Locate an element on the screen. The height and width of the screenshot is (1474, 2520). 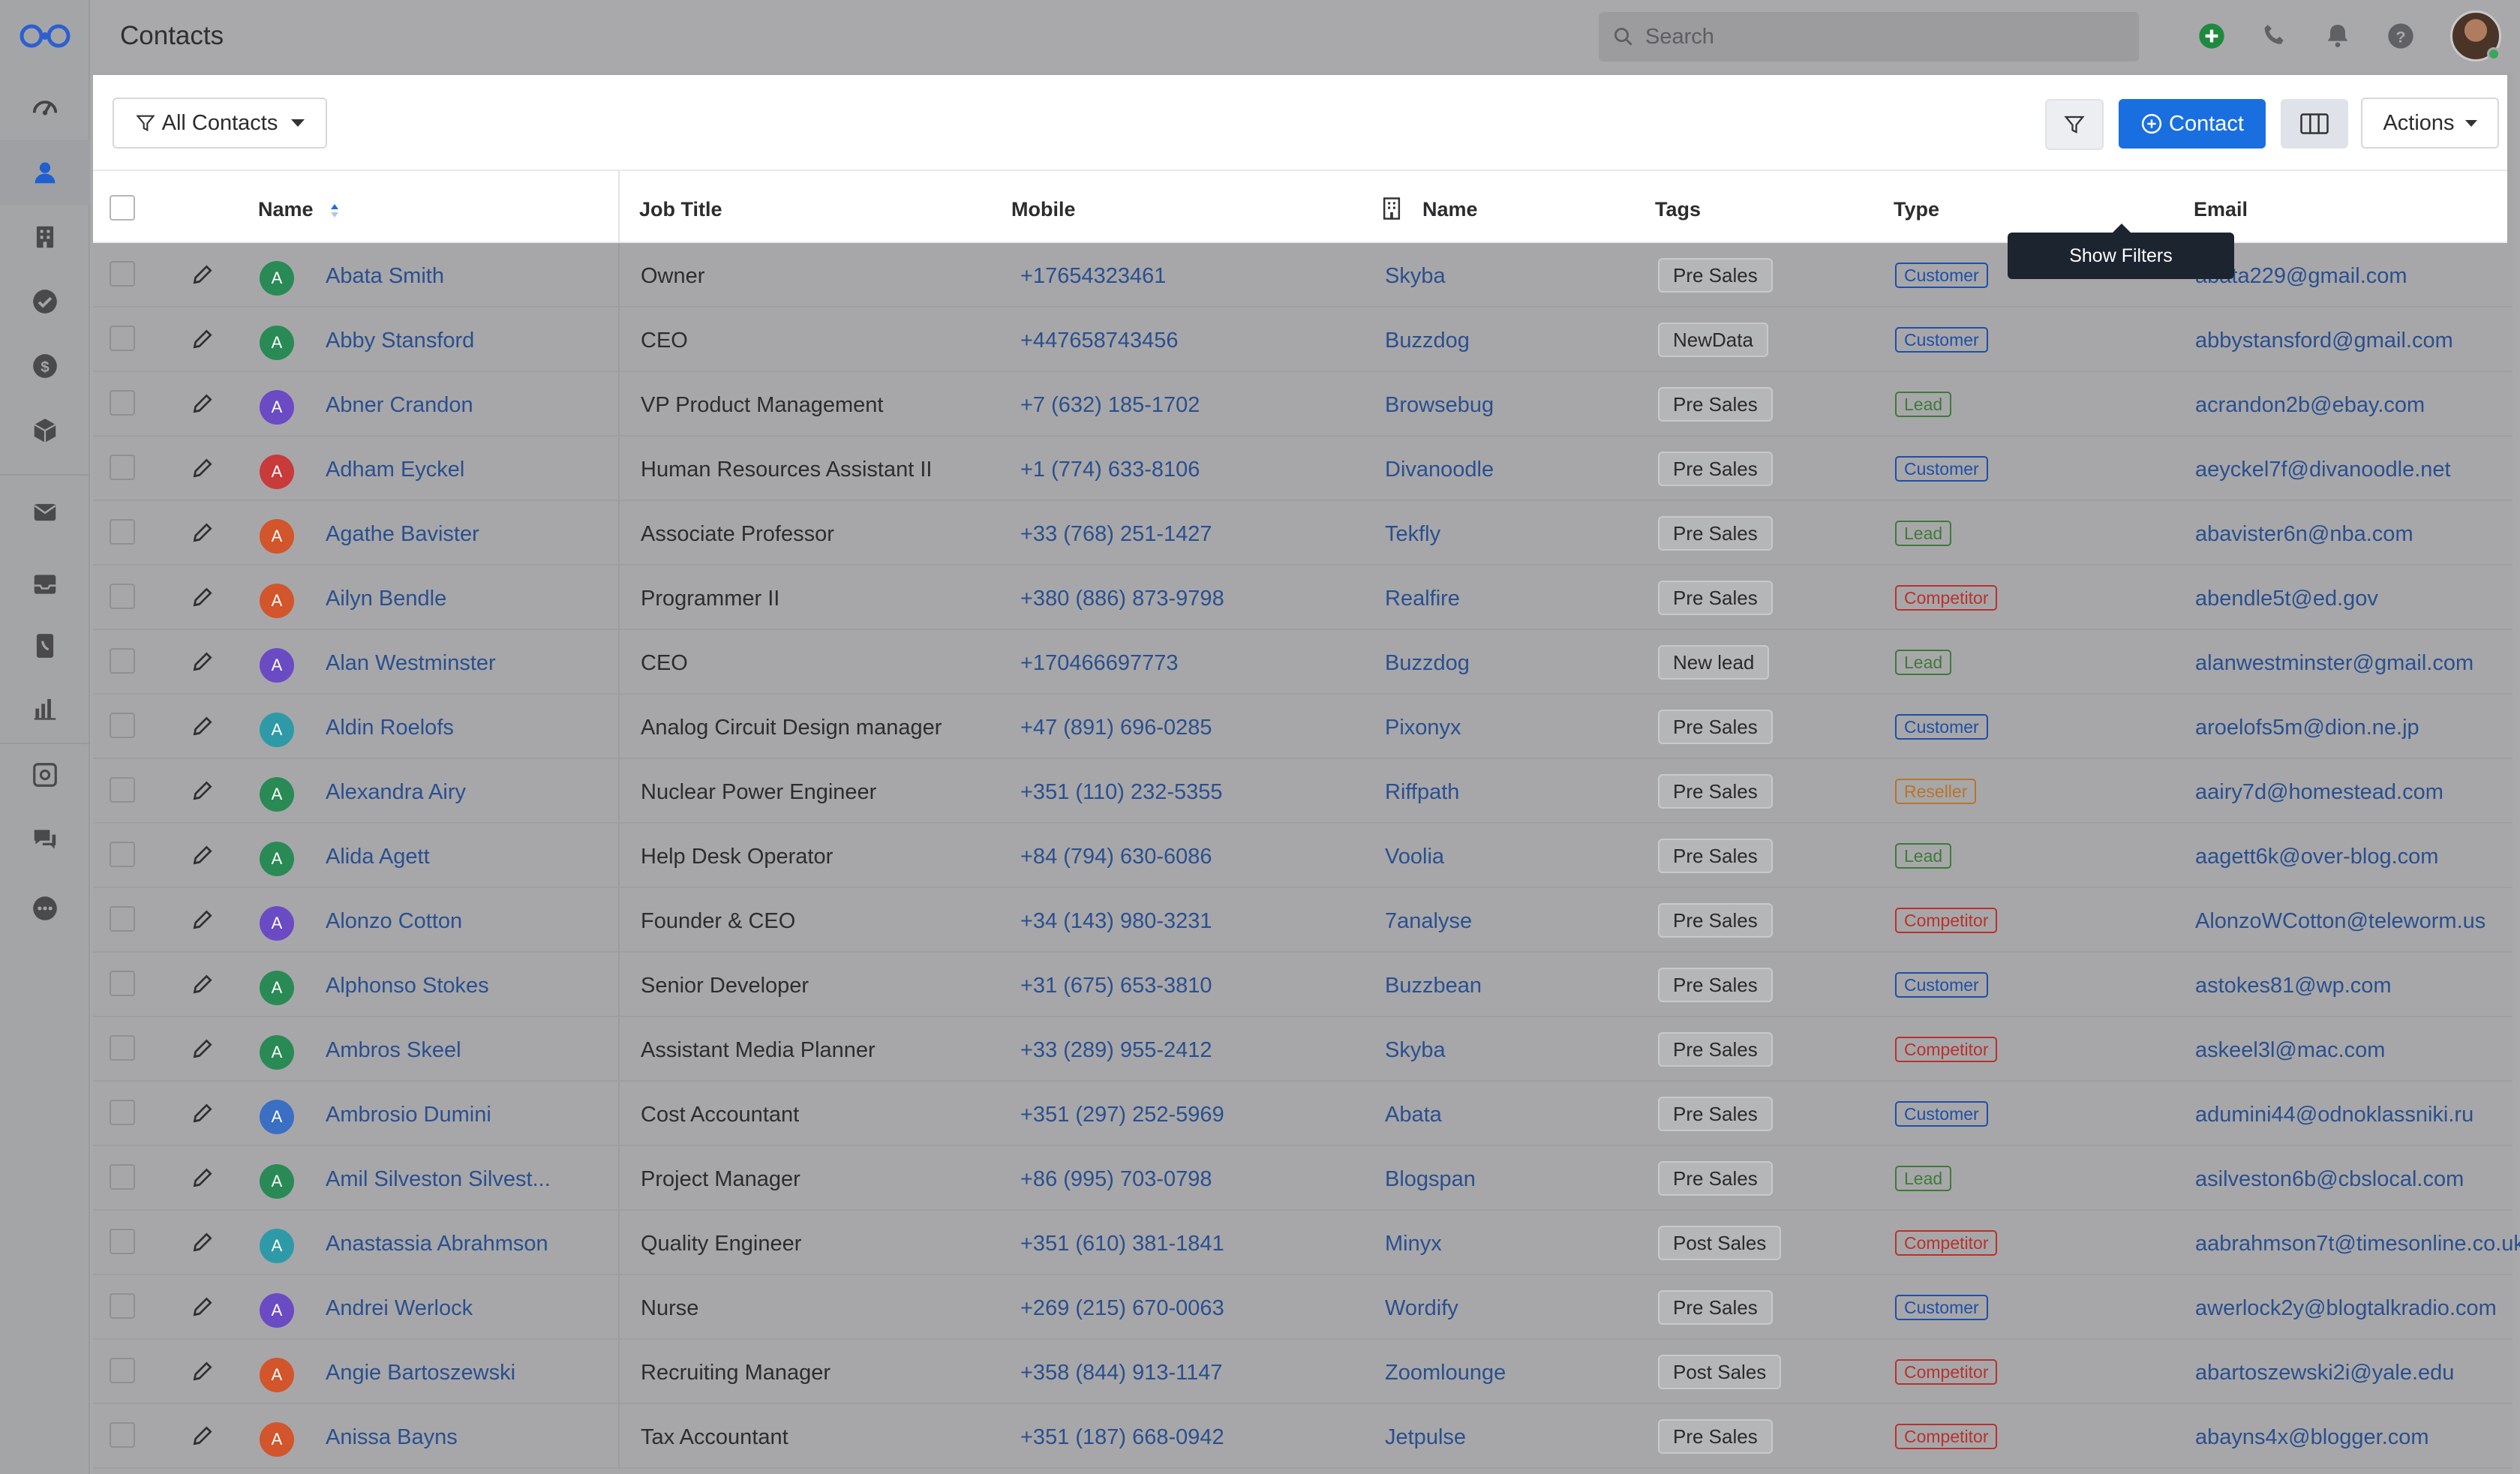
app-logo-icon is located at coordinates (45, 36).